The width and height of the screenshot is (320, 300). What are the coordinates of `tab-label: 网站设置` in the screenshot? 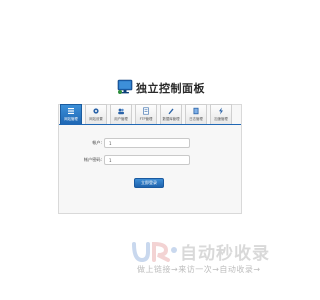 It's located at (96, 119).